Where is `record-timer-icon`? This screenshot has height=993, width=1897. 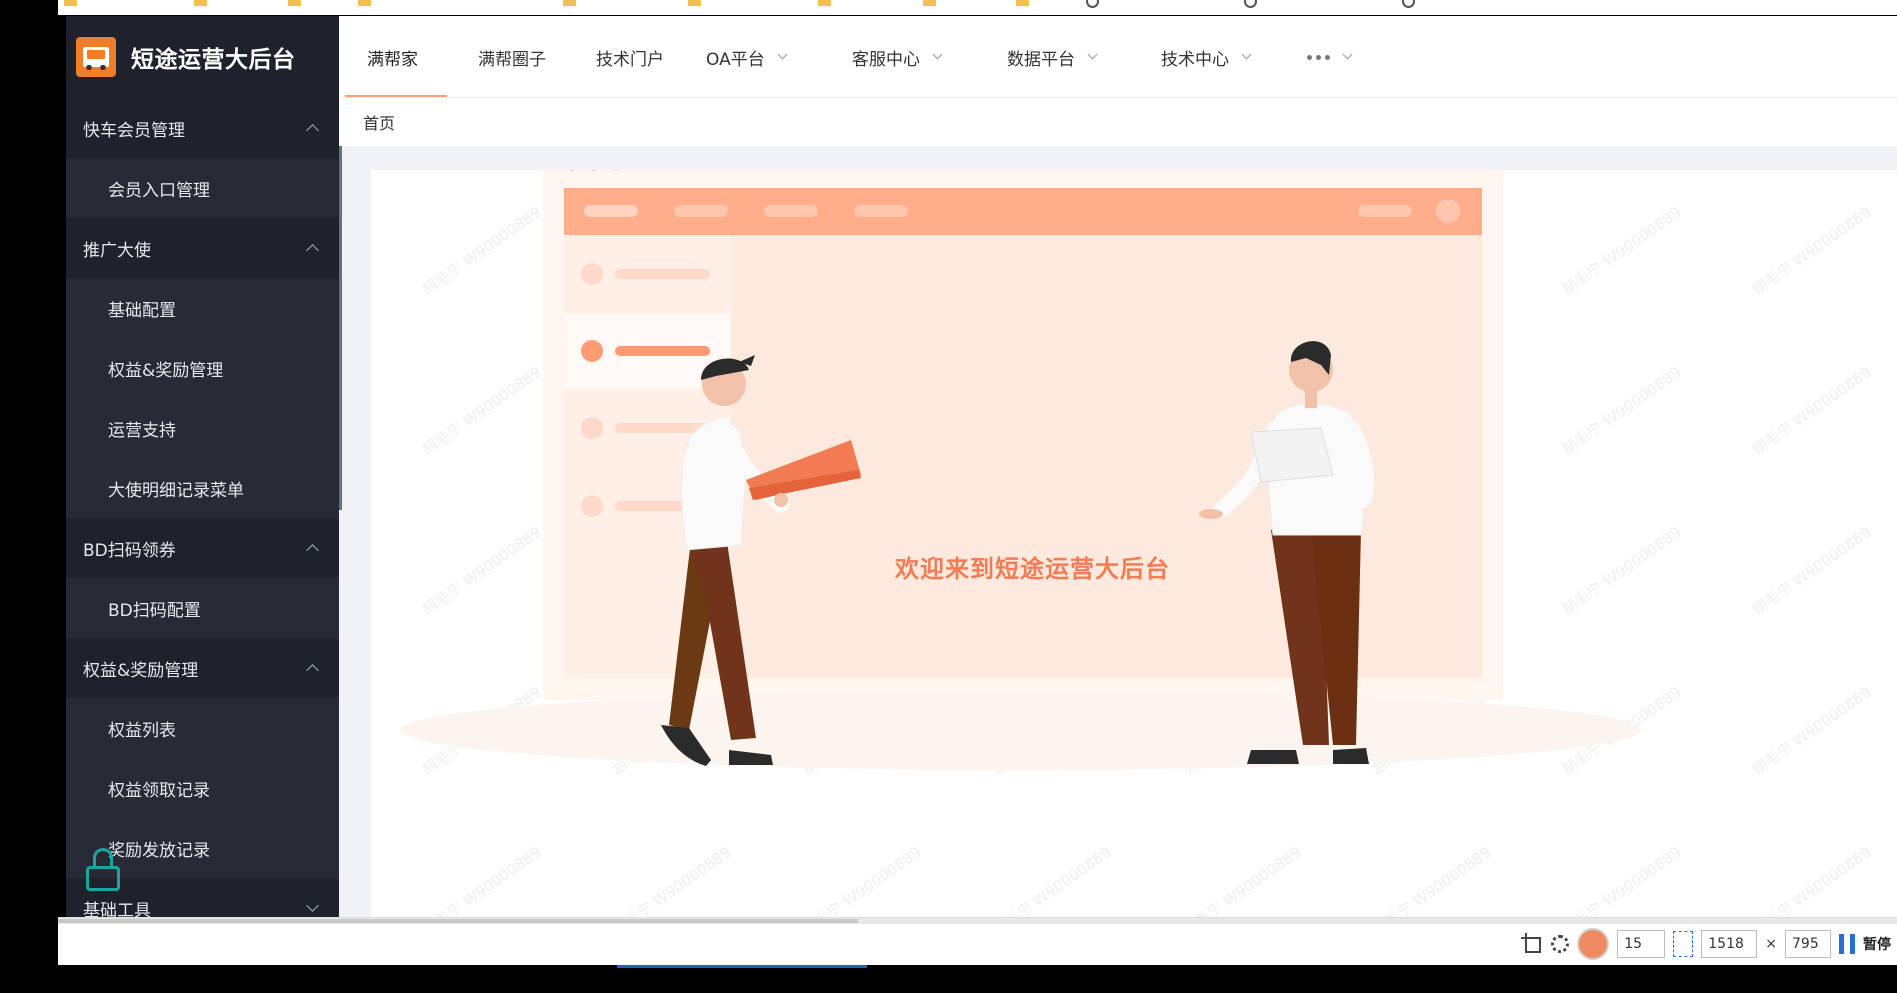
record-timer-icon is located at coordinates (1593, 944).